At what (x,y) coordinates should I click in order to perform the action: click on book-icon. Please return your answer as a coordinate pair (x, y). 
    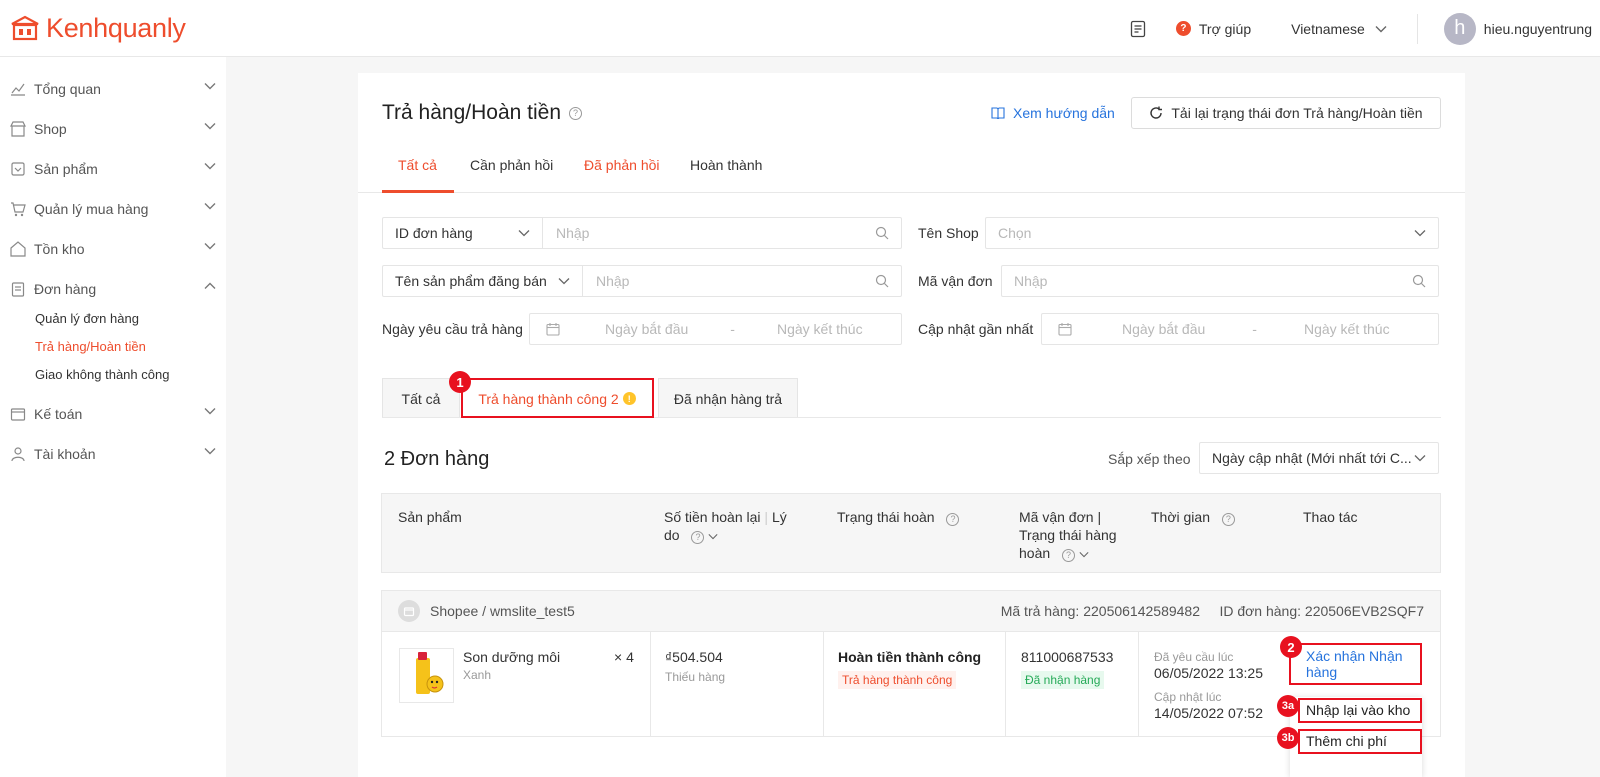
    Looking at the image, I should click on (998, 113).